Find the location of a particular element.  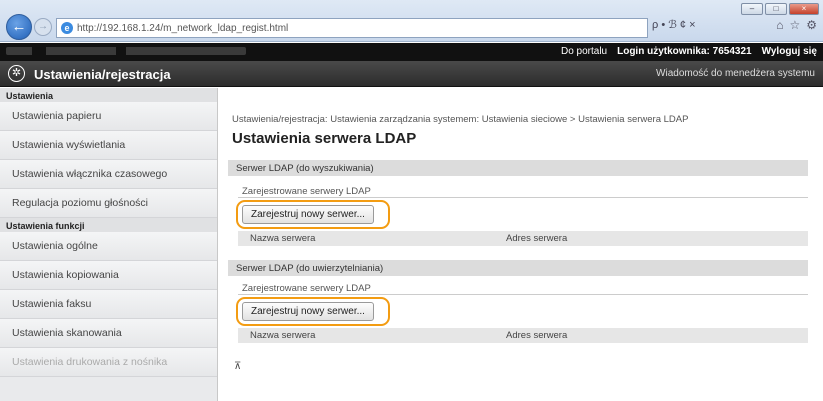

browser-icon: e is located at coordinates (67, 28).